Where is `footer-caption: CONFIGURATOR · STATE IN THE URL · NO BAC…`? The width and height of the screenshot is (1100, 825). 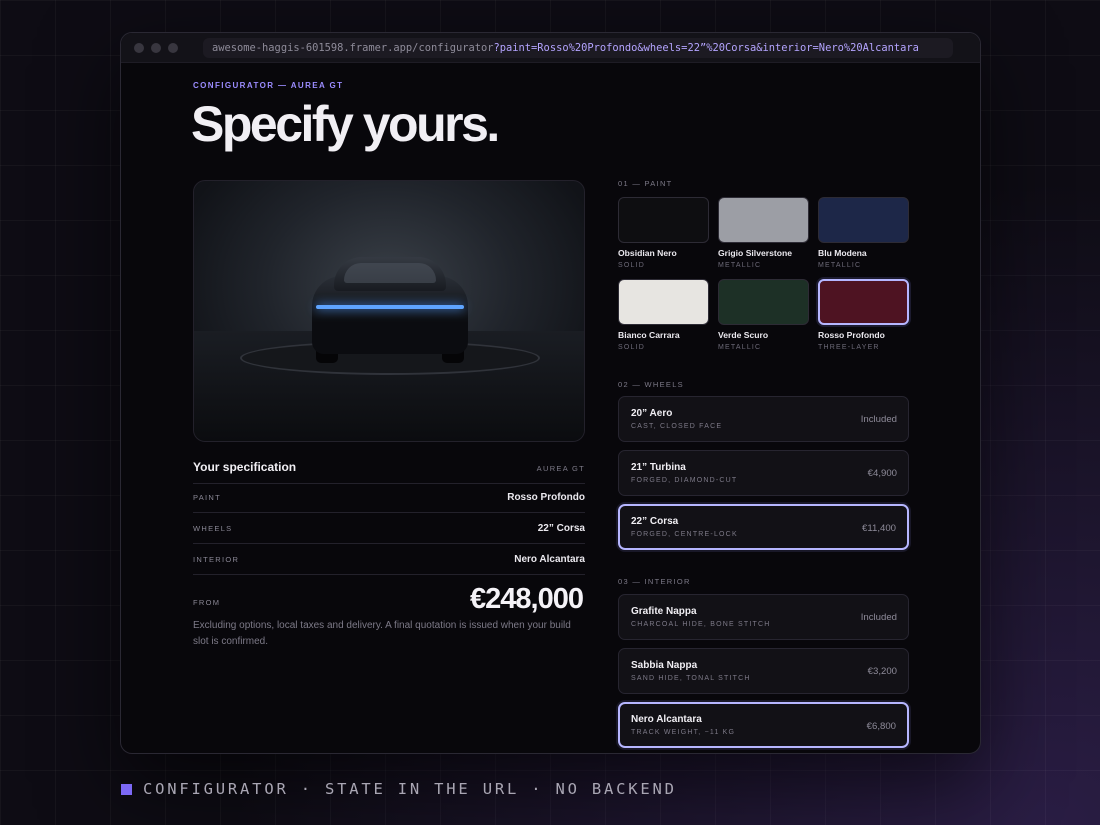
footer-caption: CONFIGURATOR · STATE IN THE URL · NO BAC… is located at coordinates (399, 789).